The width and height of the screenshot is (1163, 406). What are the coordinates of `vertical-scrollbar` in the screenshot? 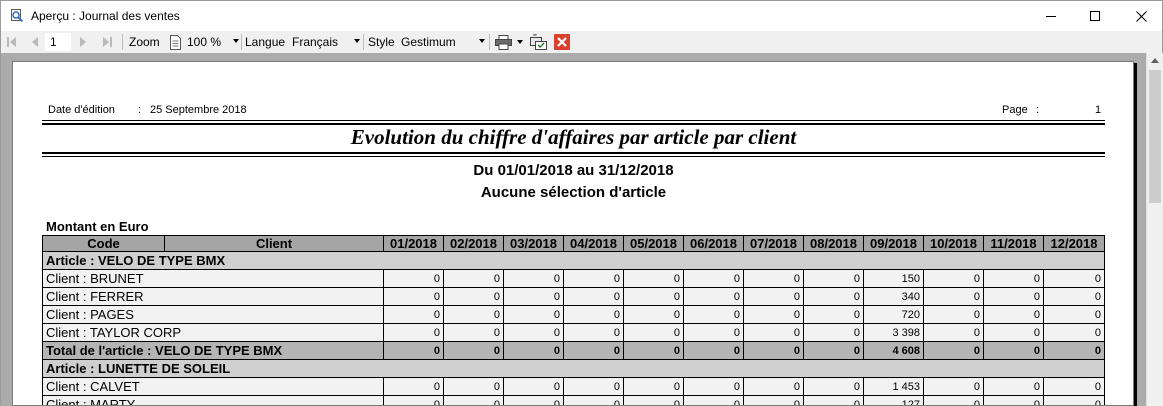 It's located at (1154, 229).